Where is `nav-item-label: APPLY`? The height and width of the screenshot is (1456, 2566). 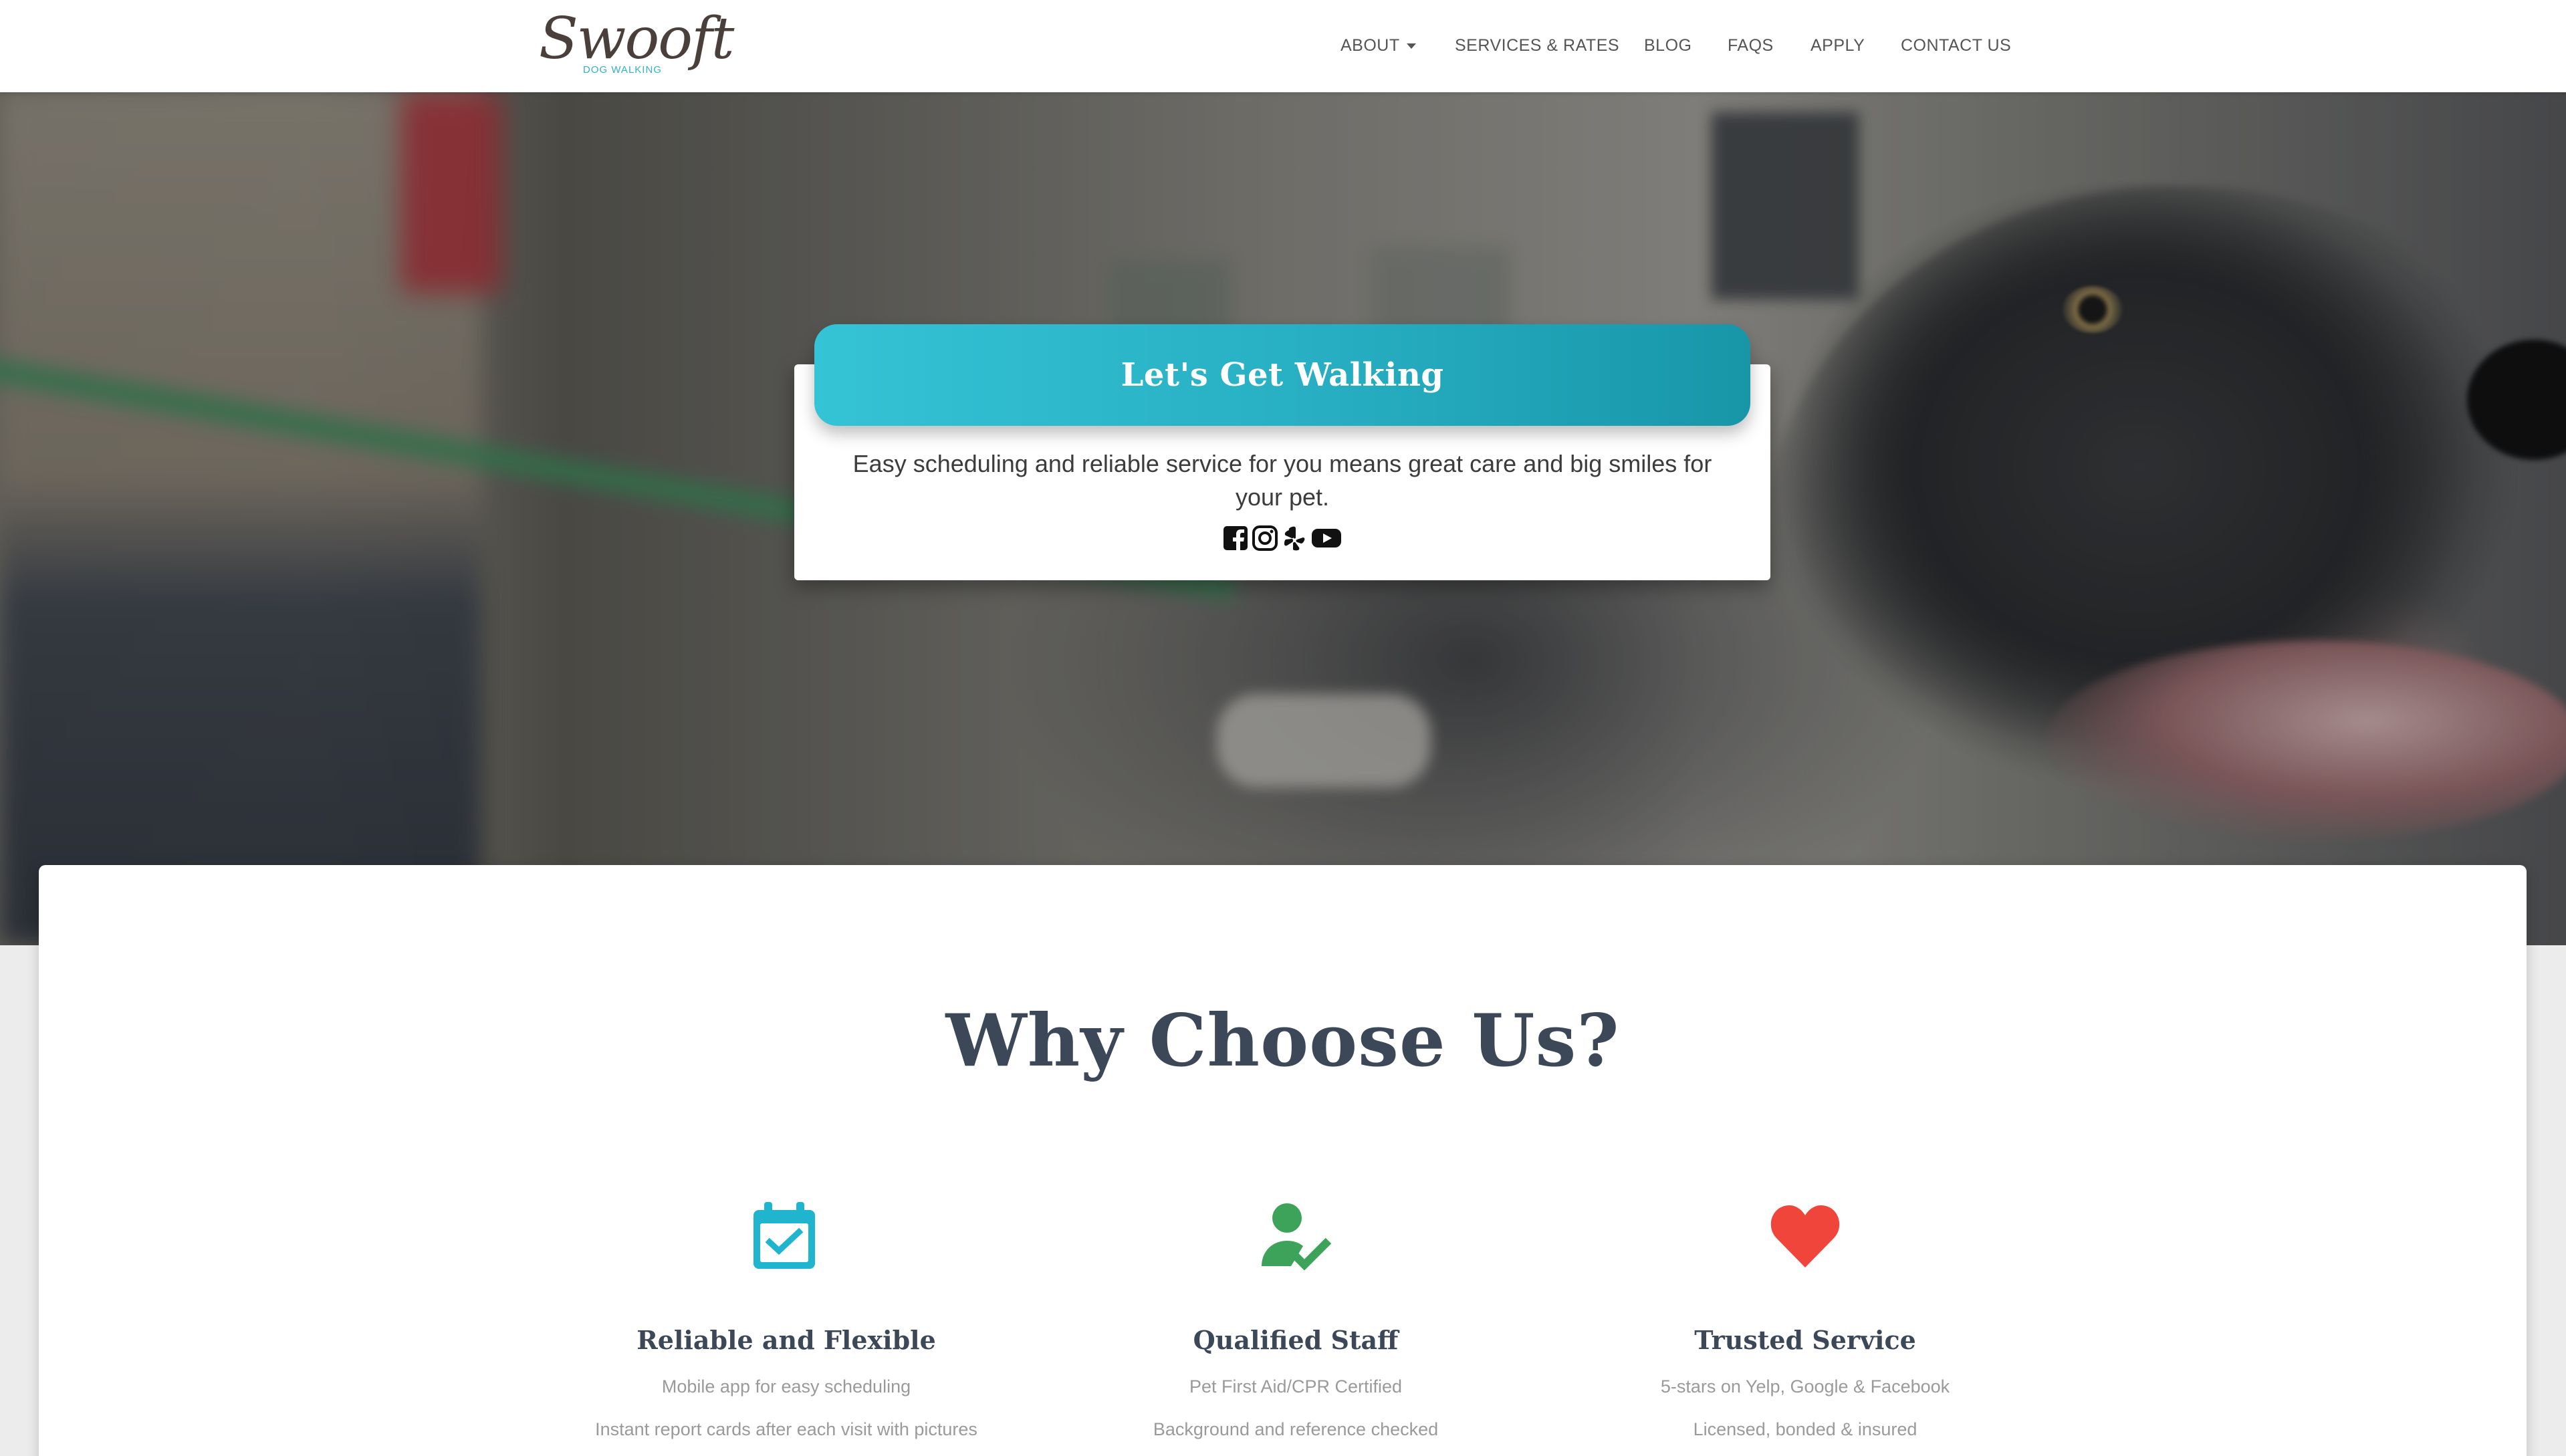
nav-item-label: APPLY is located at coordinates (1838, 45).